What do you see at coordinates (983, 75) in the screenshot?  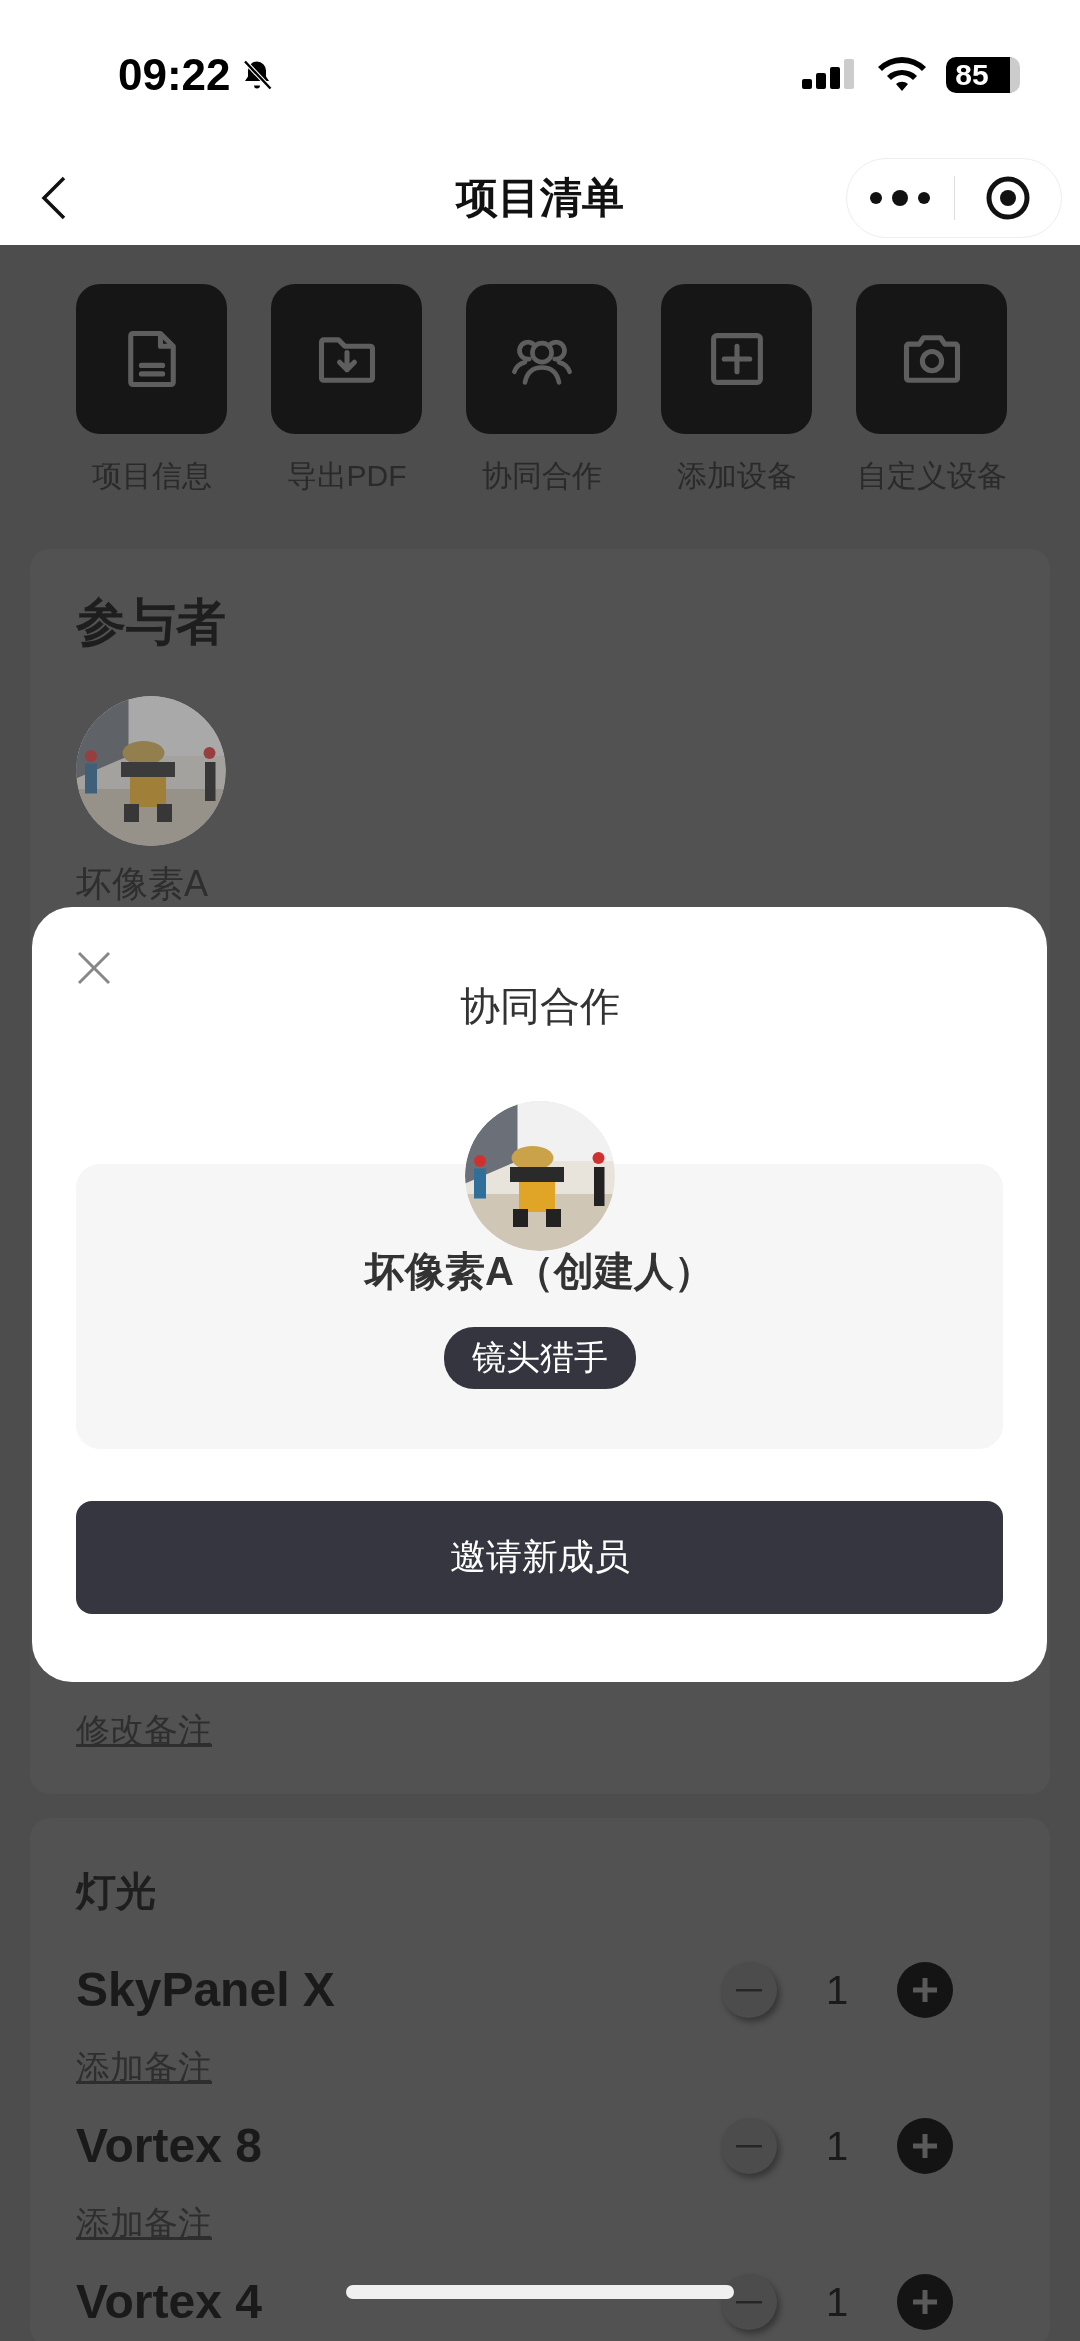 I see `battery-indicator: 85` at bounding box center [983, 75].